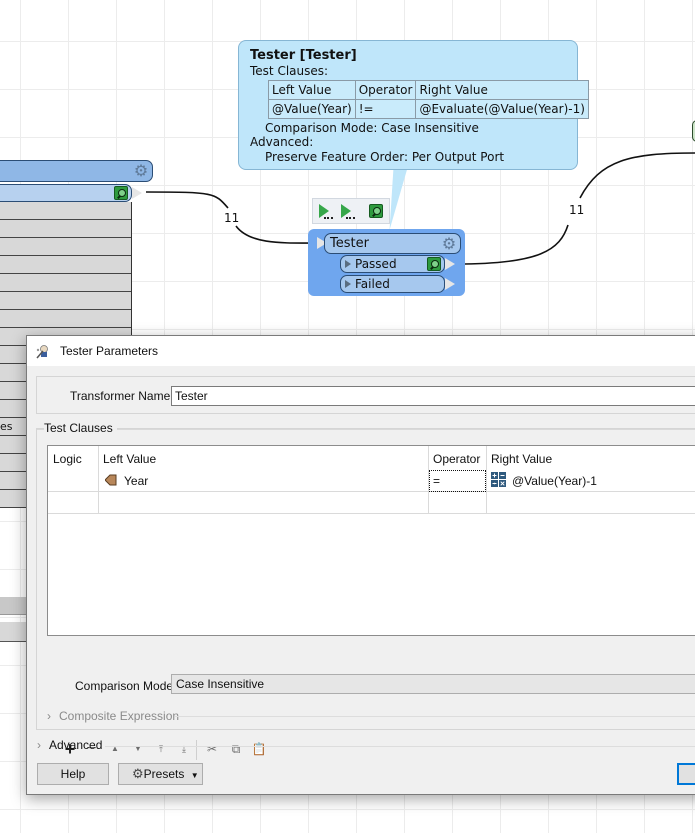 The width and height of the screenshot is (695, 833). Describe the element at coordinates (366, 429) in the screenshot. I see `group-divider` at that location.